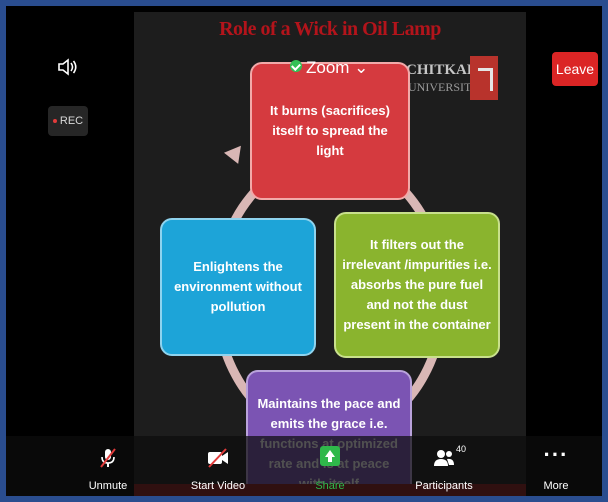 The image size is (608, 502). Describe the element at coordinates (575, 69) in the screenshot. I see `leave-button: Leave` at that location.